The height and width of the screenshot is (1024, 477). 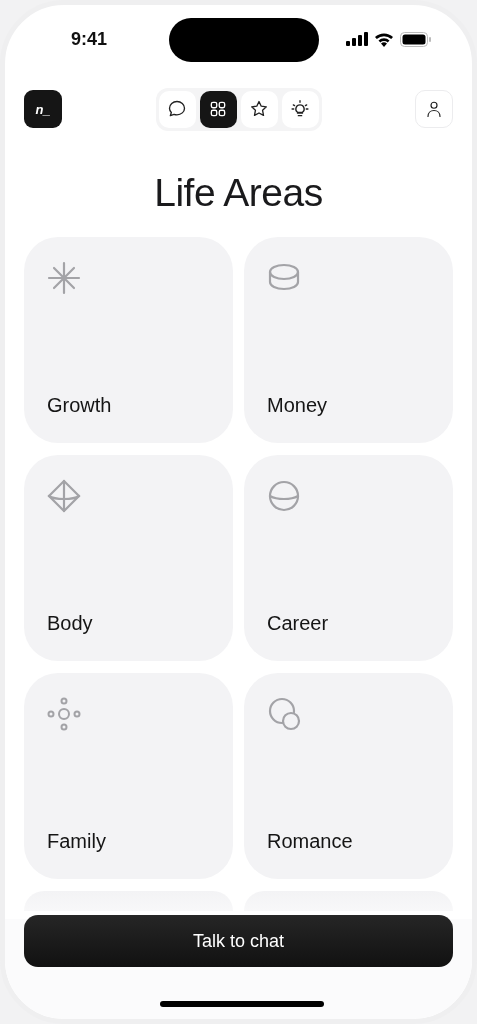 What do you see at coordinates (384, 39) in the screenshot?
I see `wifi-icon` at bounding box center [384, 39].